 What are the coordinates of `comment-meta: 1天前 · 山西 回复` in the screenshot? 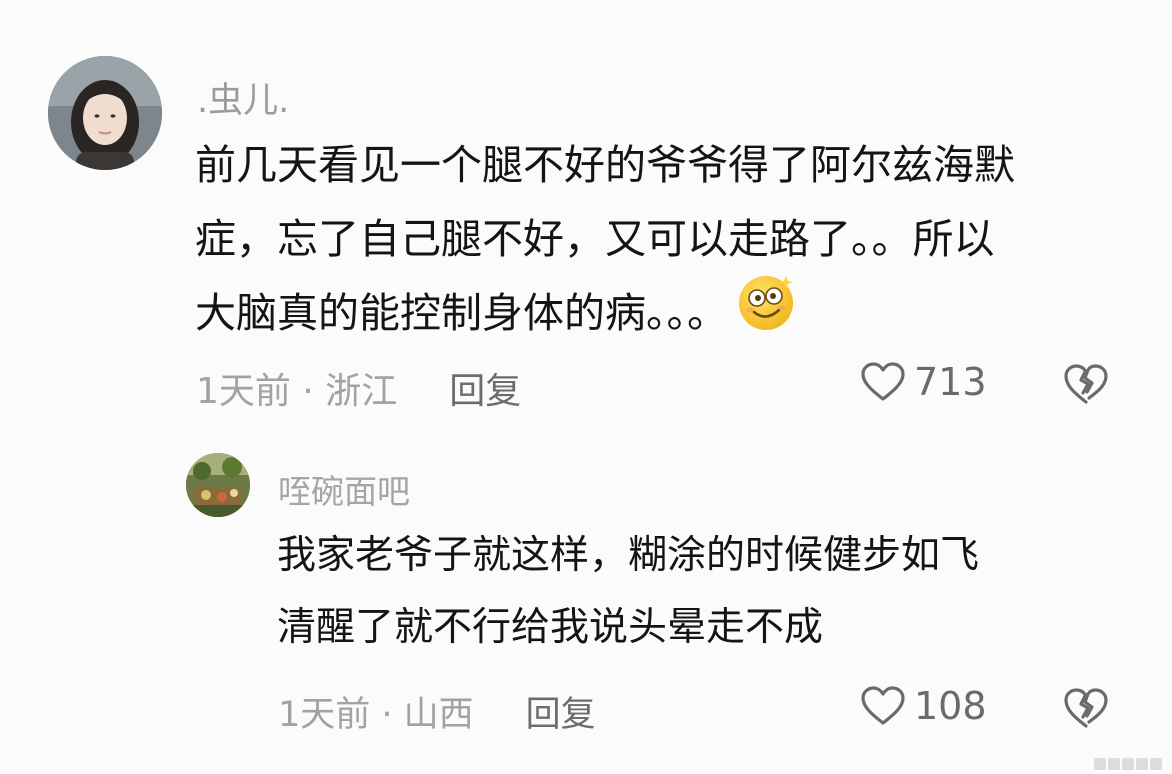 It's located at (437, 711).